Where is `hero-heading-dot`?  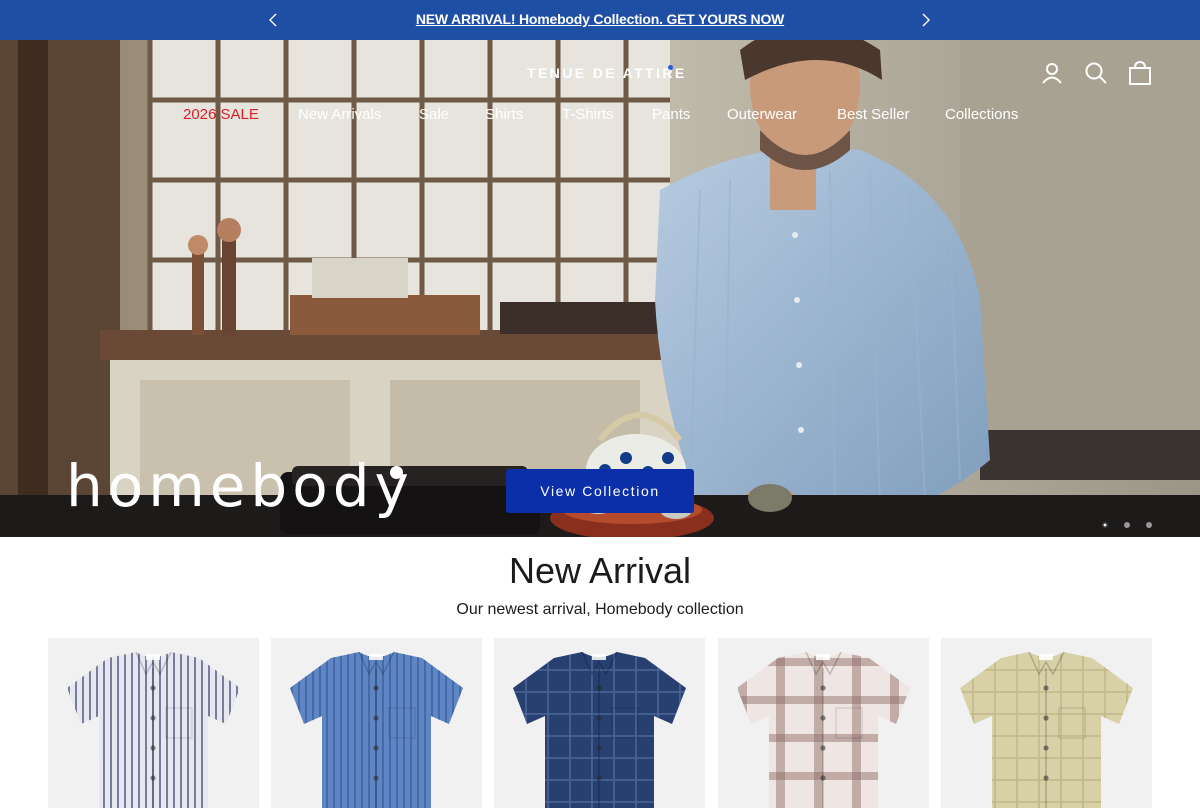
hero-heading-dot is located at coordinates (396, 472).